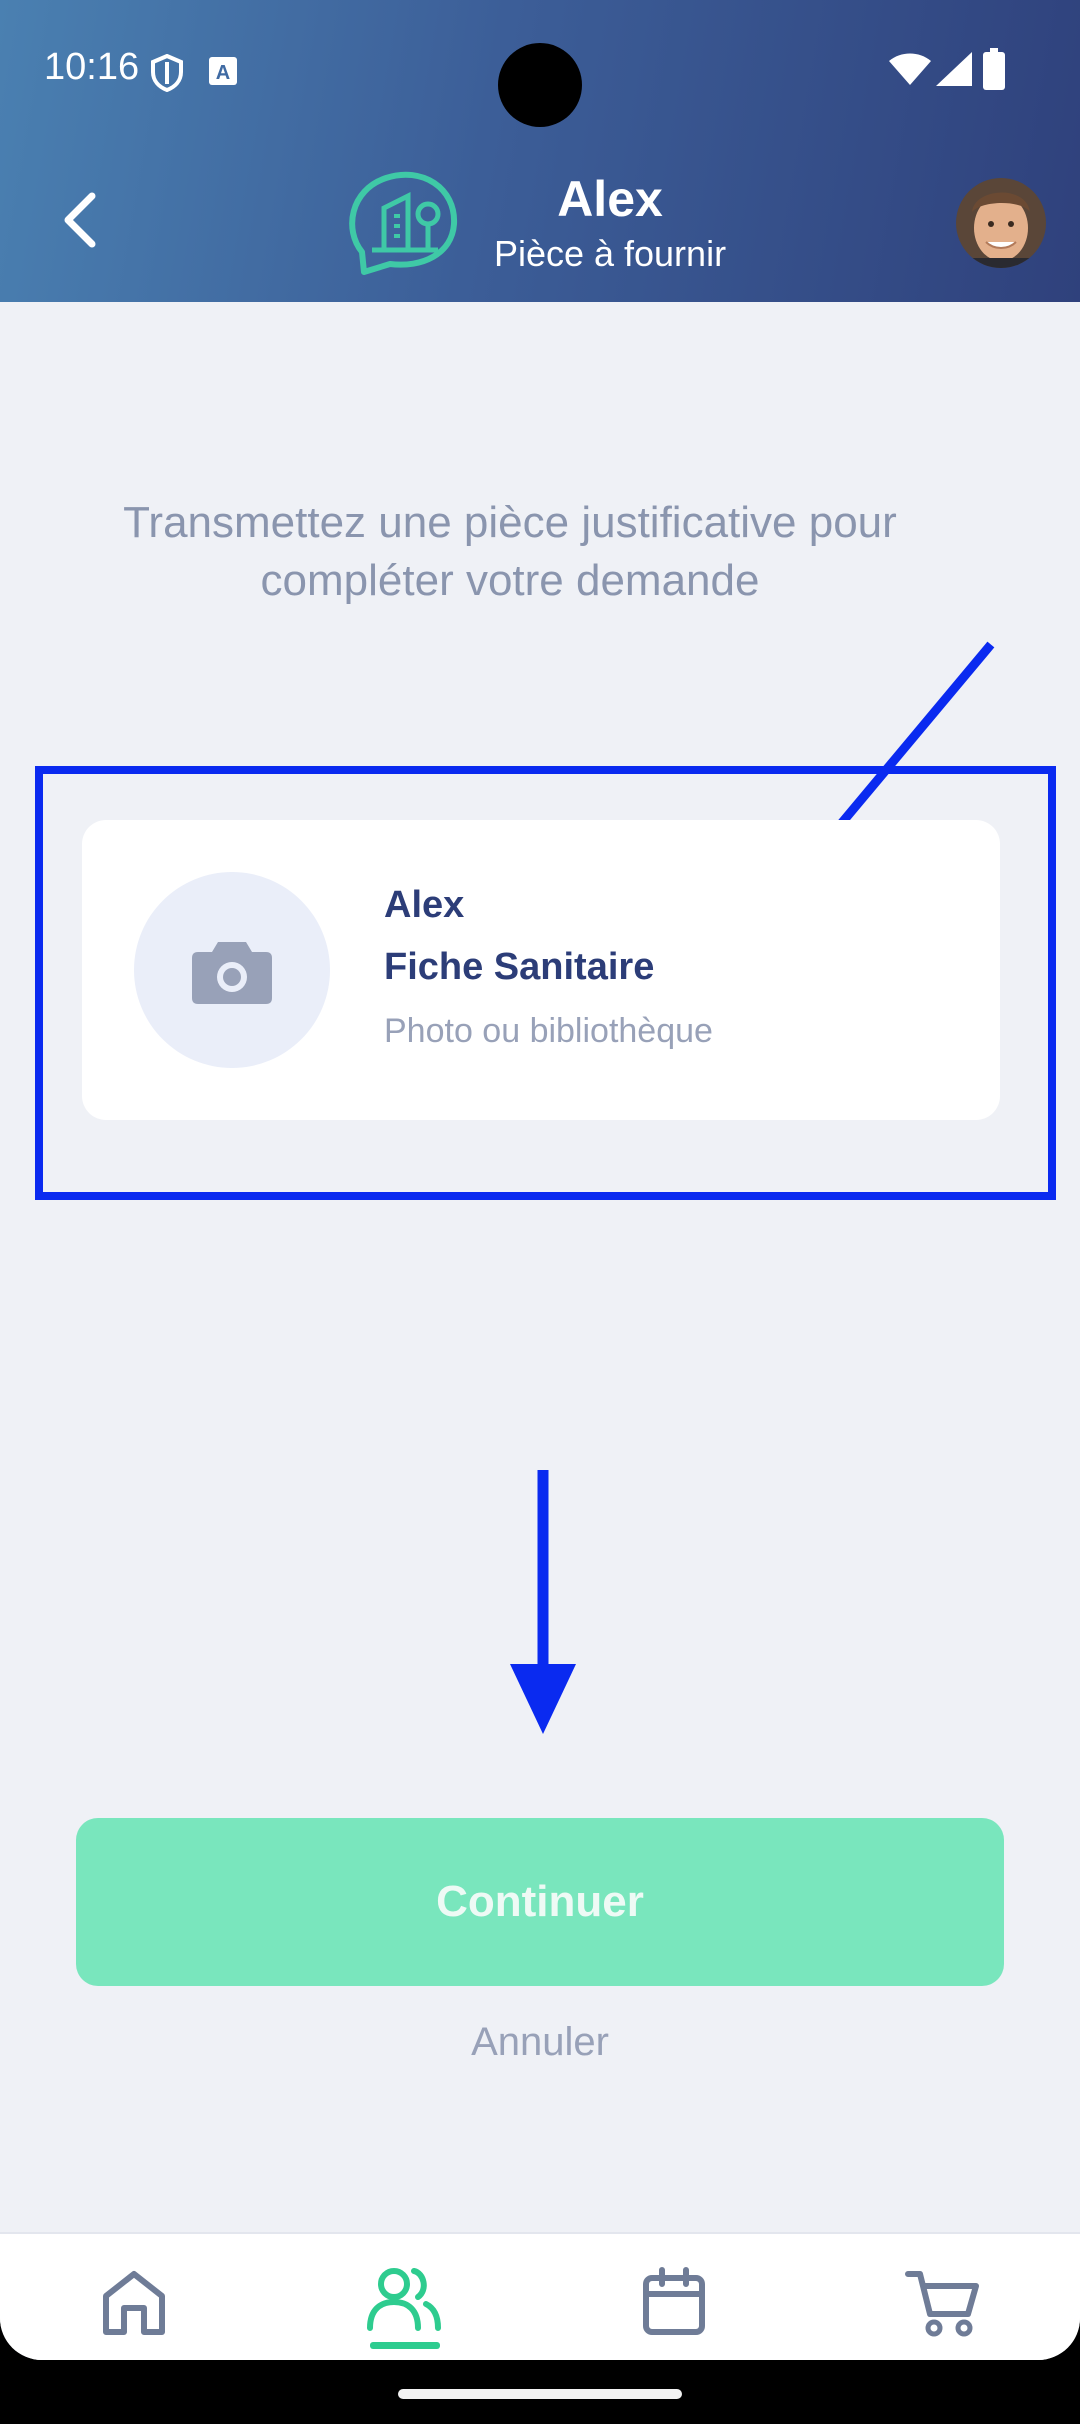  I want to click on calendar-icon, so click(674, 2302).